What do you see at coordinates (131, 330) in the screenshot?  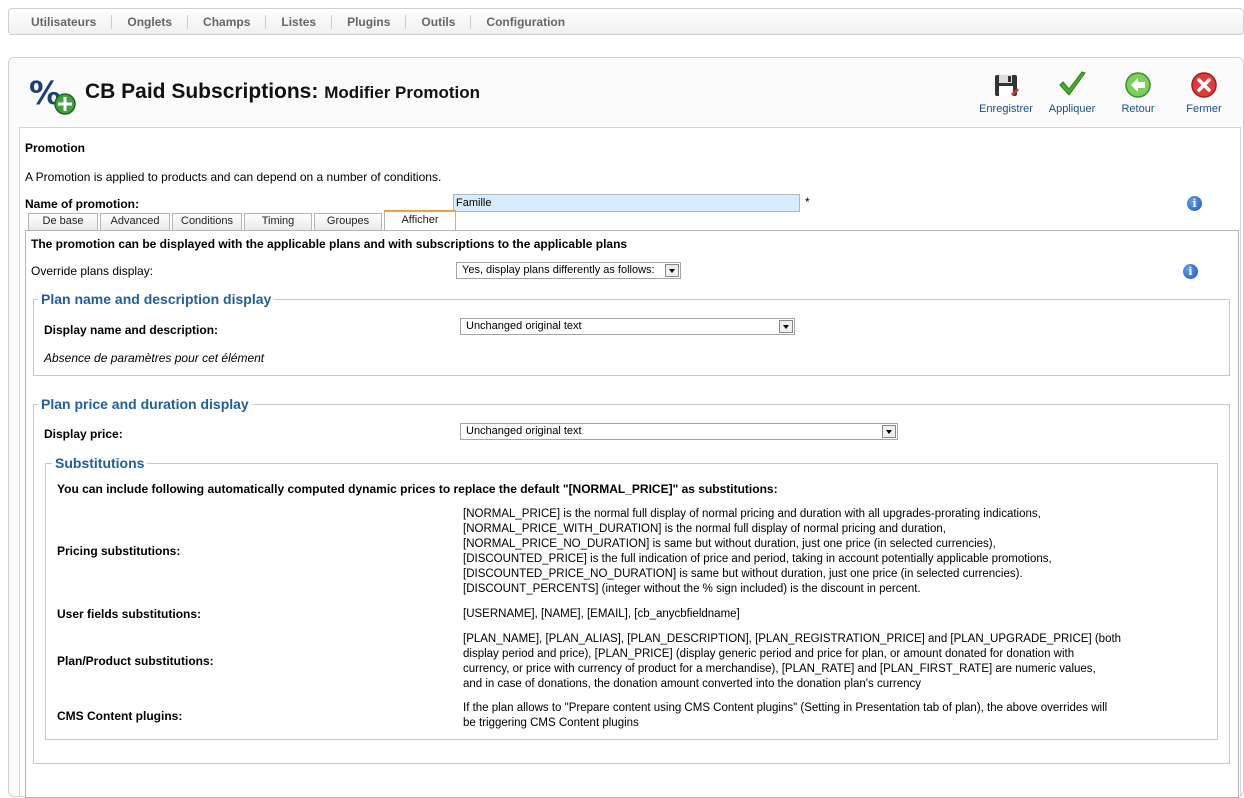 I see `display-name-description-label: Display name and description:` at bounding box center [131, 330].